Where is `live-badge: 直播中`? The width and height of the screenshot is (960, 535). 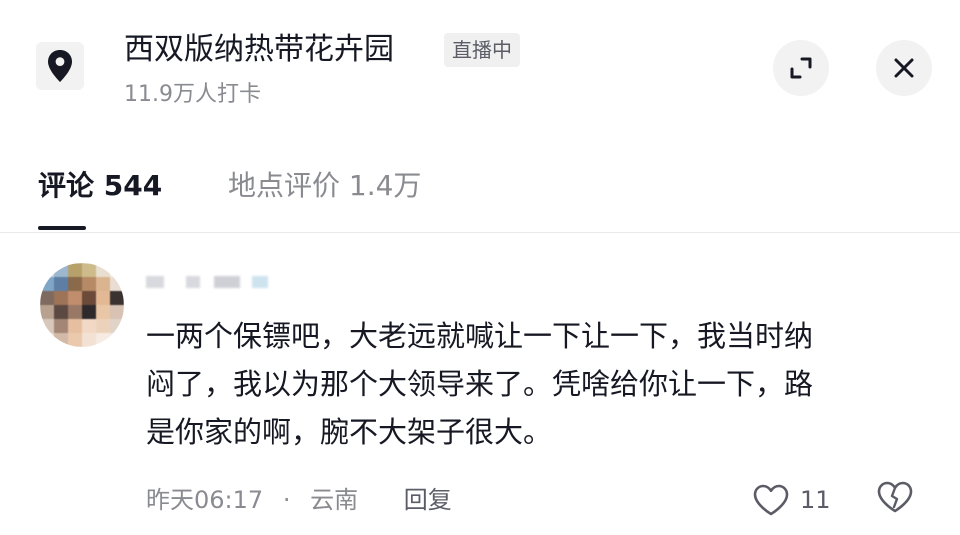 live-badge: 直播中 is located at coordinates (482, 50).